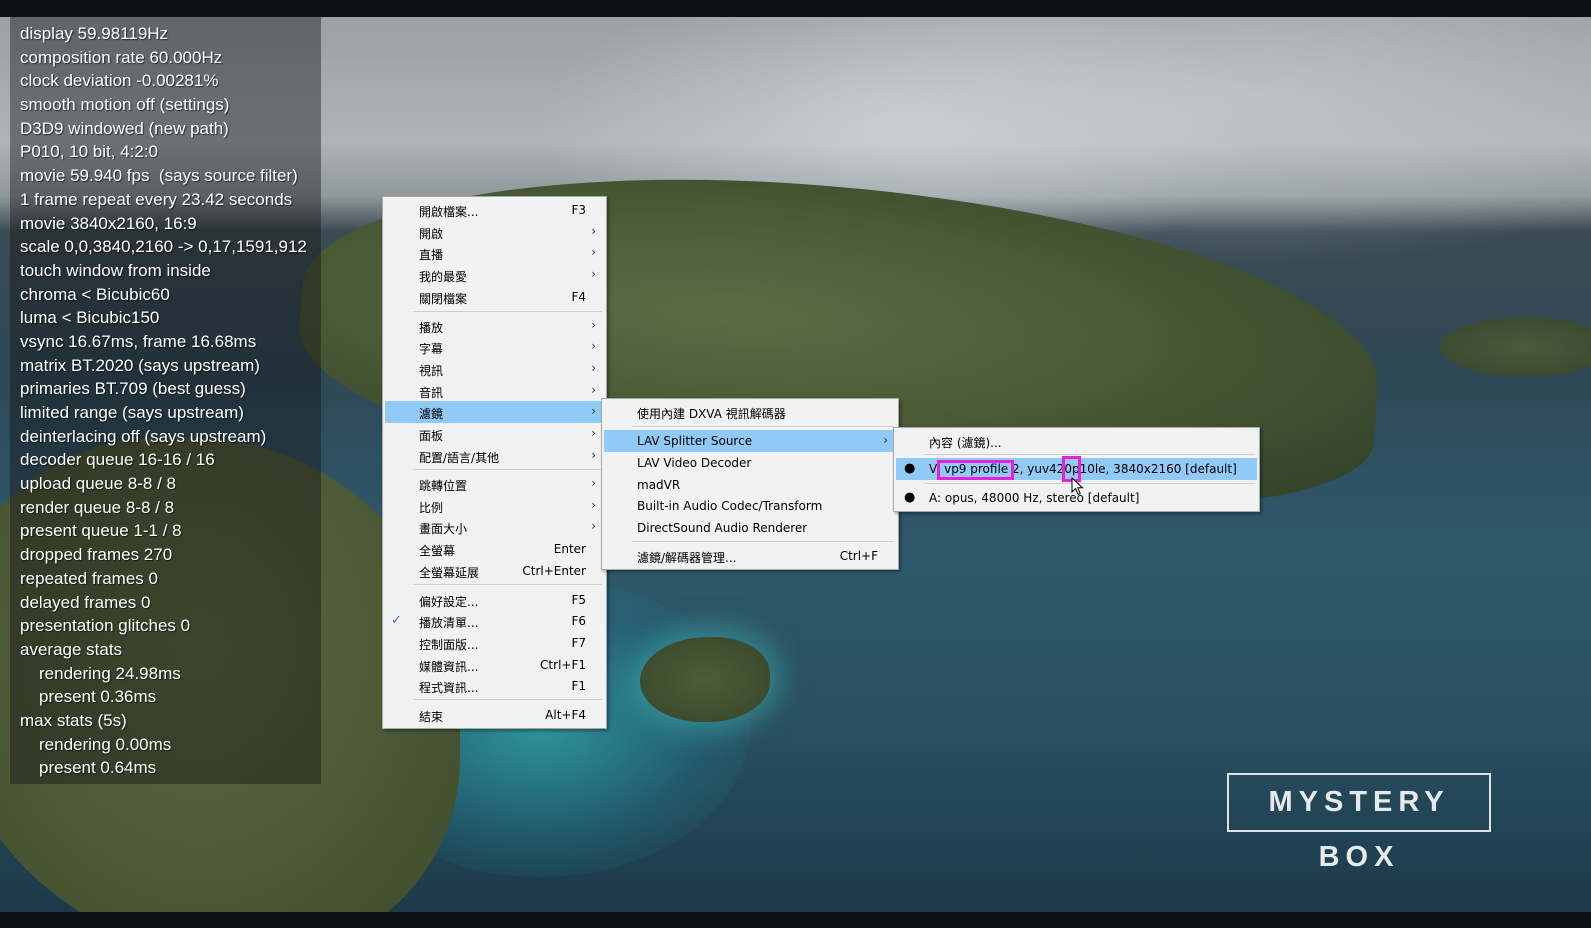  I want to click on menu-item-shortcut: Ctrl+F1, so click(563, 665).